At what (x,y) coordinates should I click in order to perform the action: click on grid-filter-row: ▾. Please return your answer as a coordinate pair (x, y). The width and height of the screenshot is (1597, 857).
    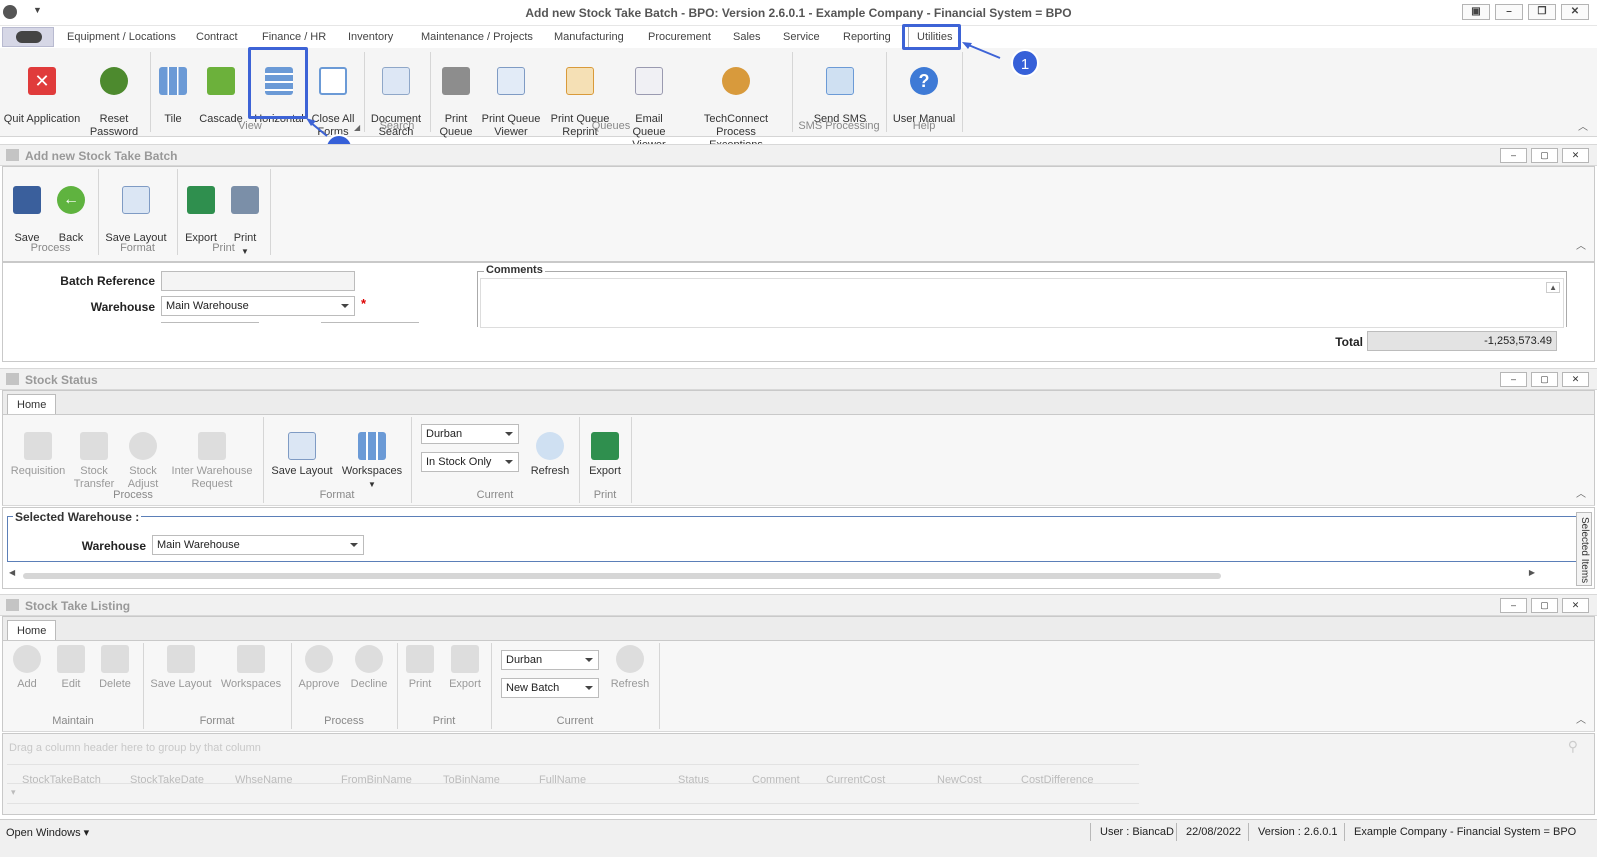
    Looking at the image, I should click on (573, 794).